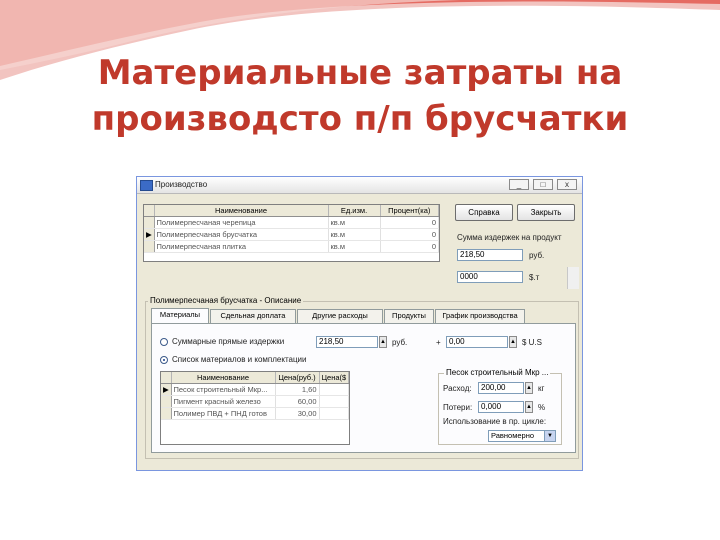 This screenshot has width=720, height=540. I want to click on use-in-cycle-value: Равномерно, so click(513, 435).